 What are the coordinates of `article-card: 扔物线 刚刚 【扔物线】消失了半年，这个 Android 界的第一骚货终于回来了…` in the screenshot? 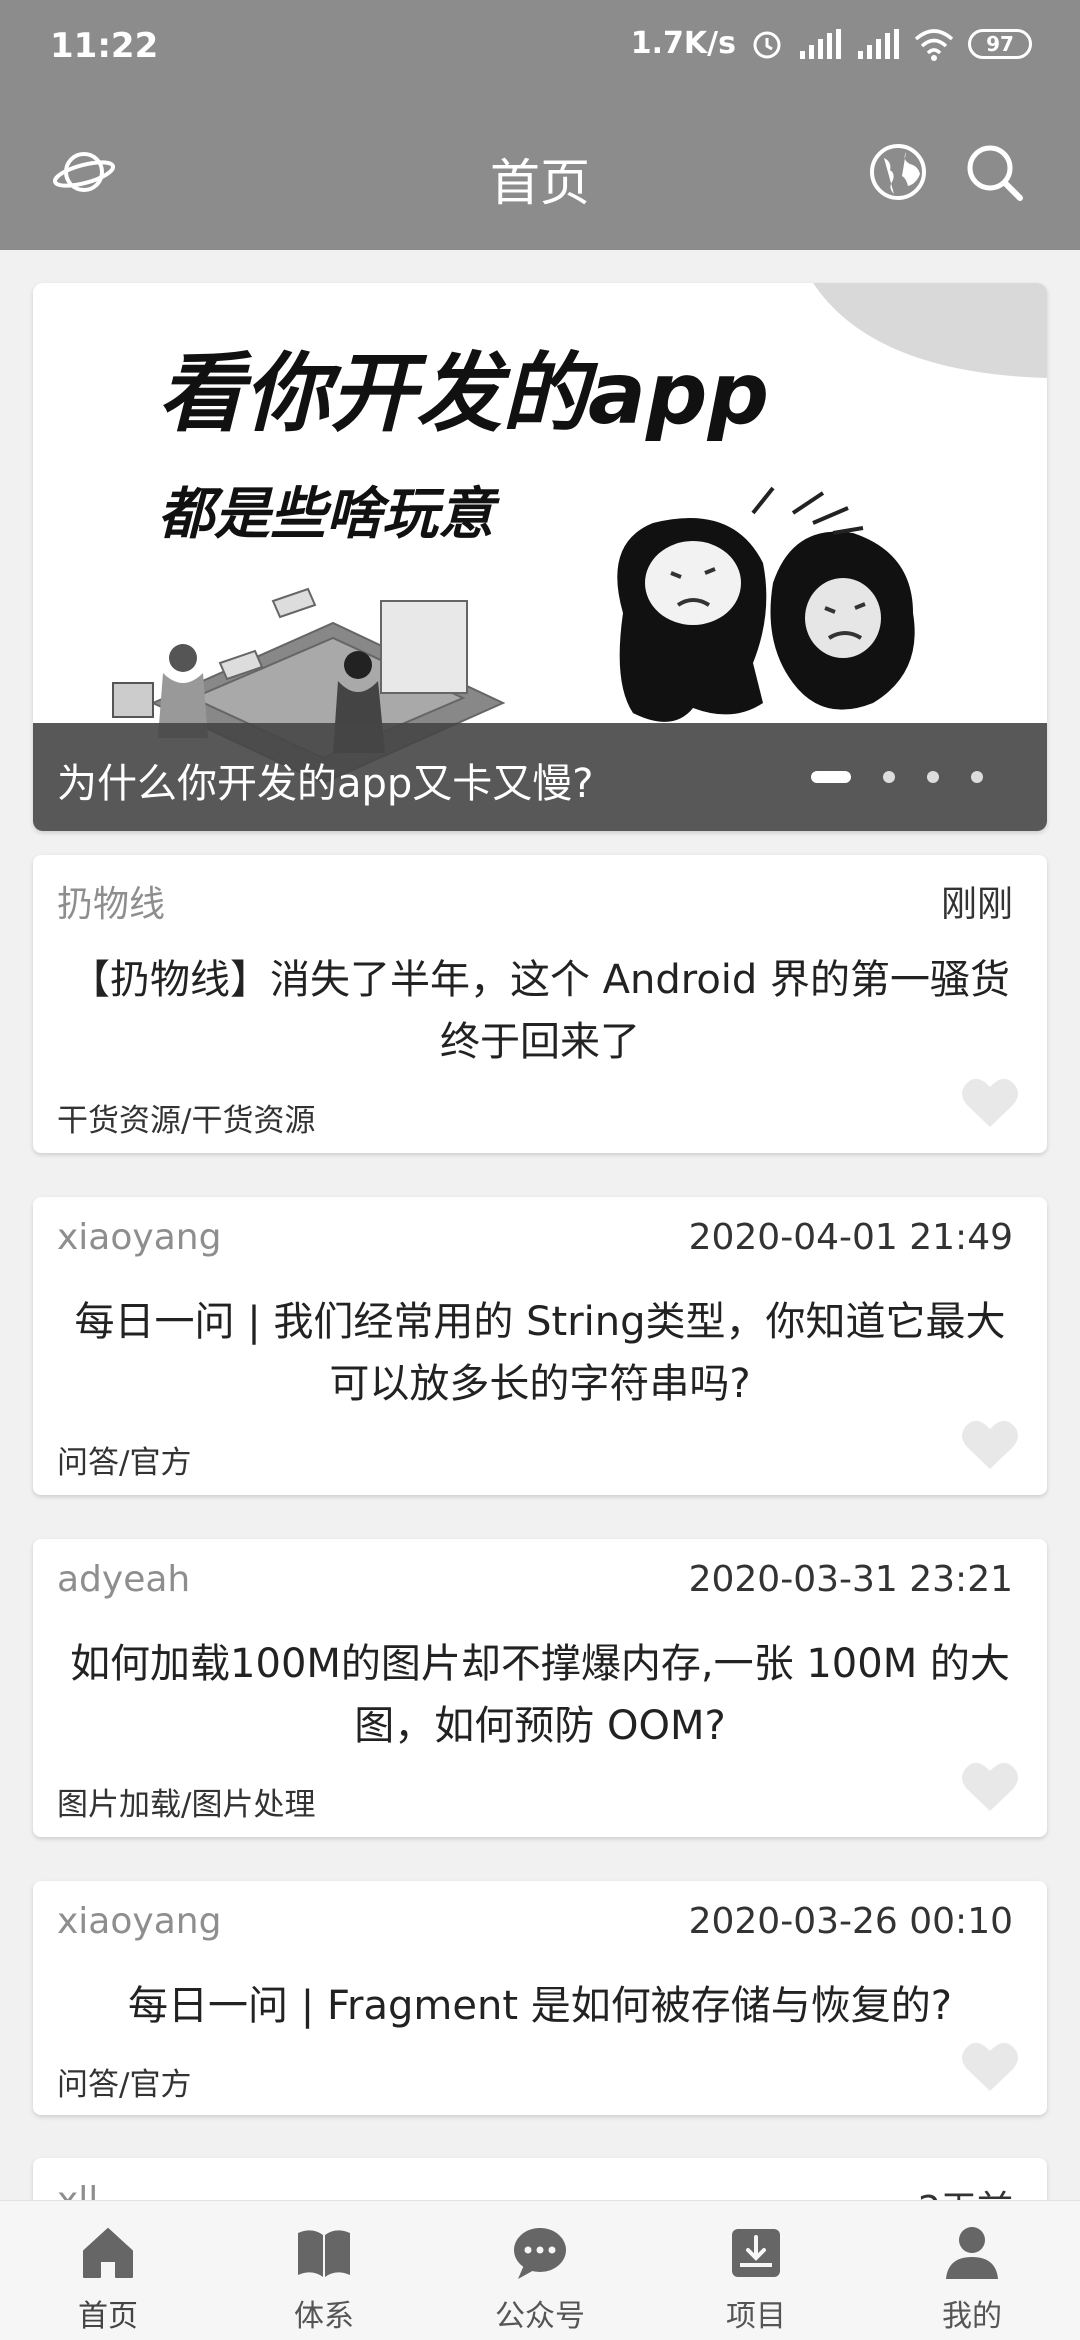 It's located at (540, 1004).